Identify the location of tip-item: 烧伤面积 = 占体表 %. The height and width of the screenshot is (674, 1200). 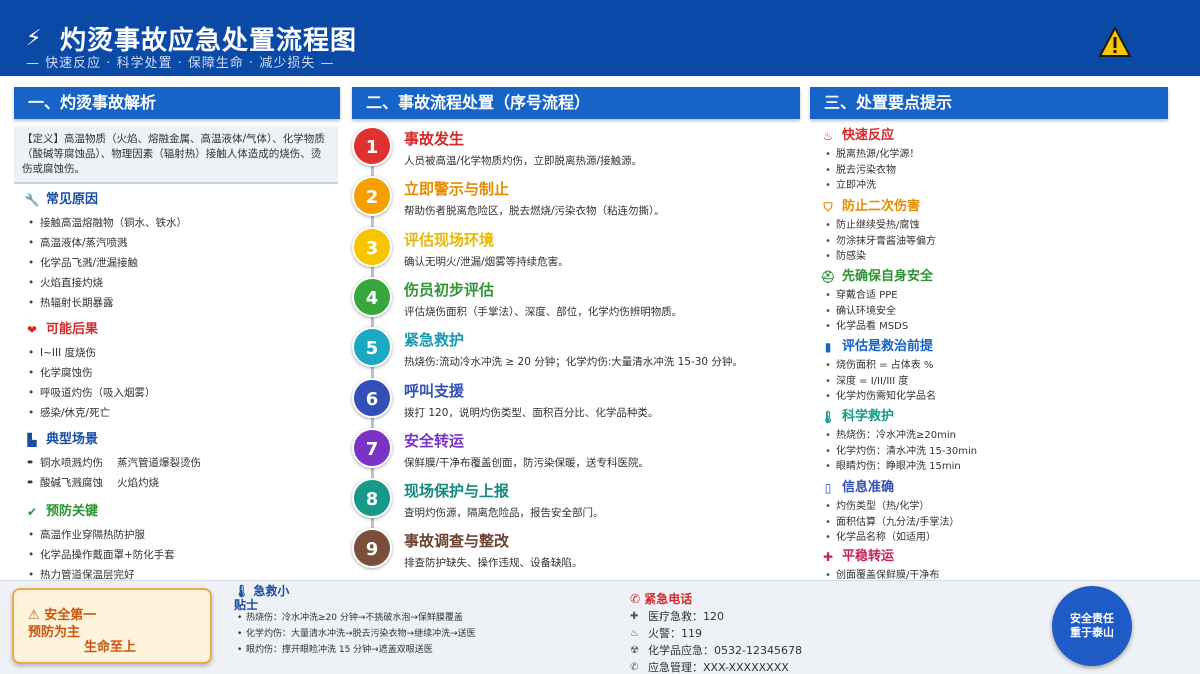
(1000, 366).